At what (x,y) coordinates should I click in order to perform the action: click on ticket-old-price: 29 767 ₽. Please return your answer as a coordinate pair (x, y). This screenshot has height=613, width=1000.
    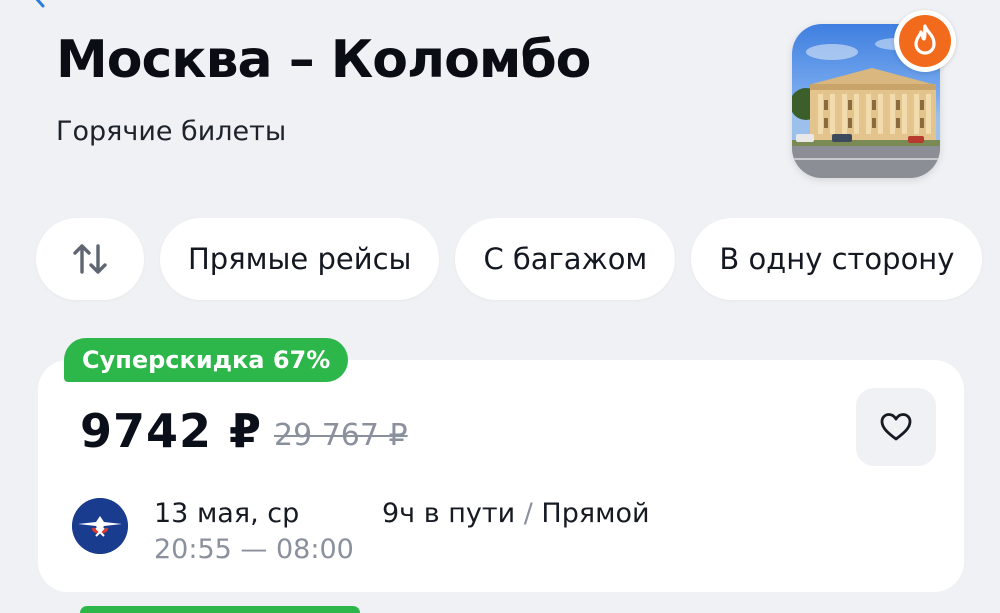
    Looking at the image, I should click on (341, 435).